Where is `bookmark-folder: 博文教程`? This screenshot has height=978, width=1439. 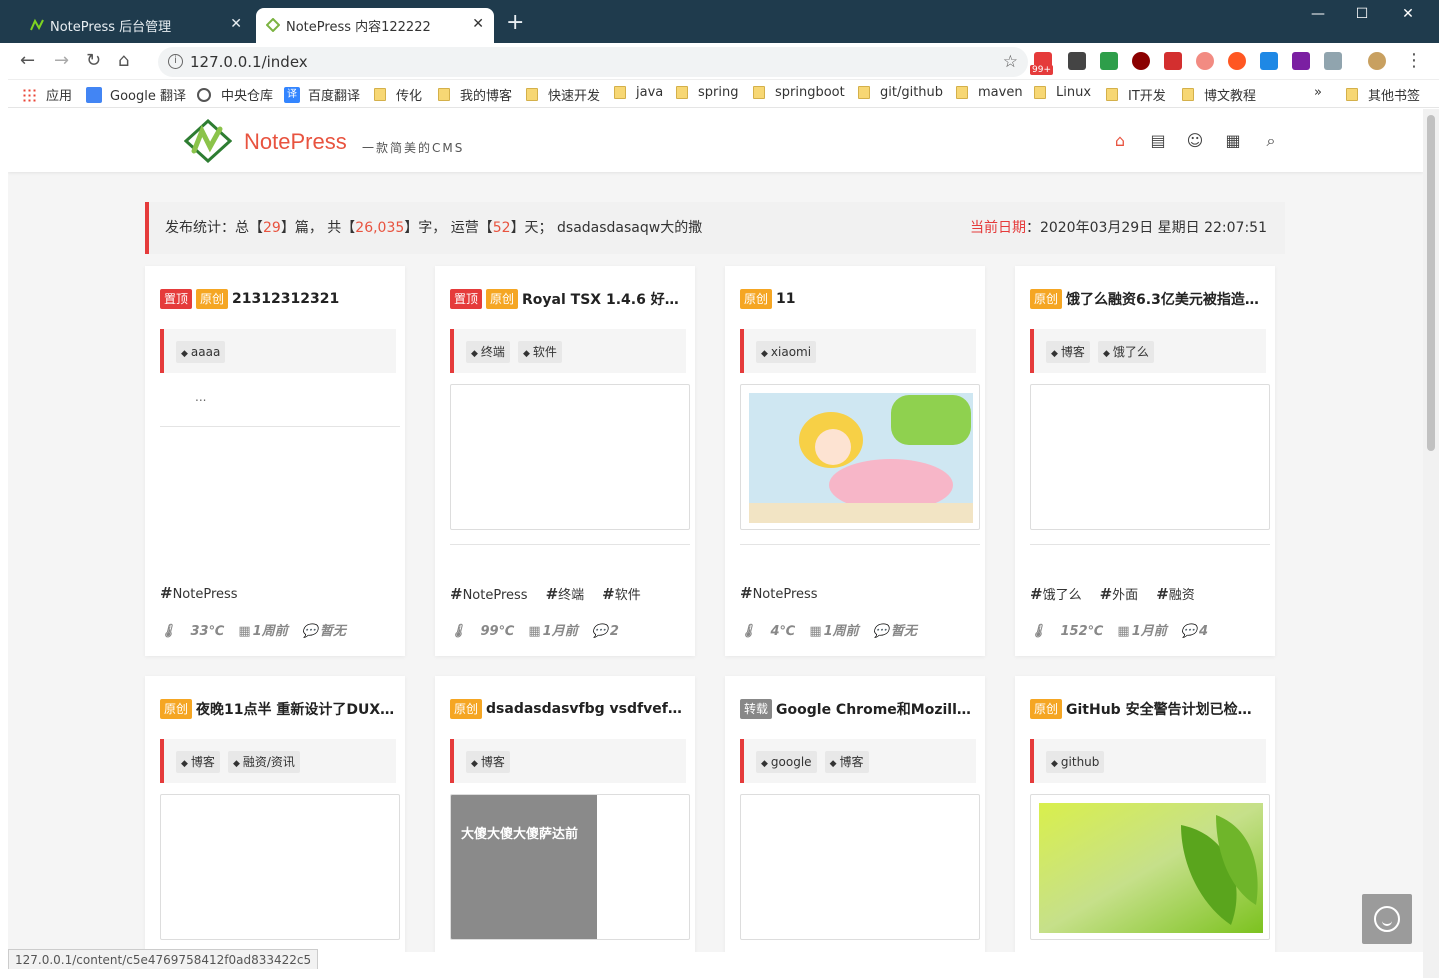
bookmark-folder: 博文教程 is located at coordinates (1219, 94).